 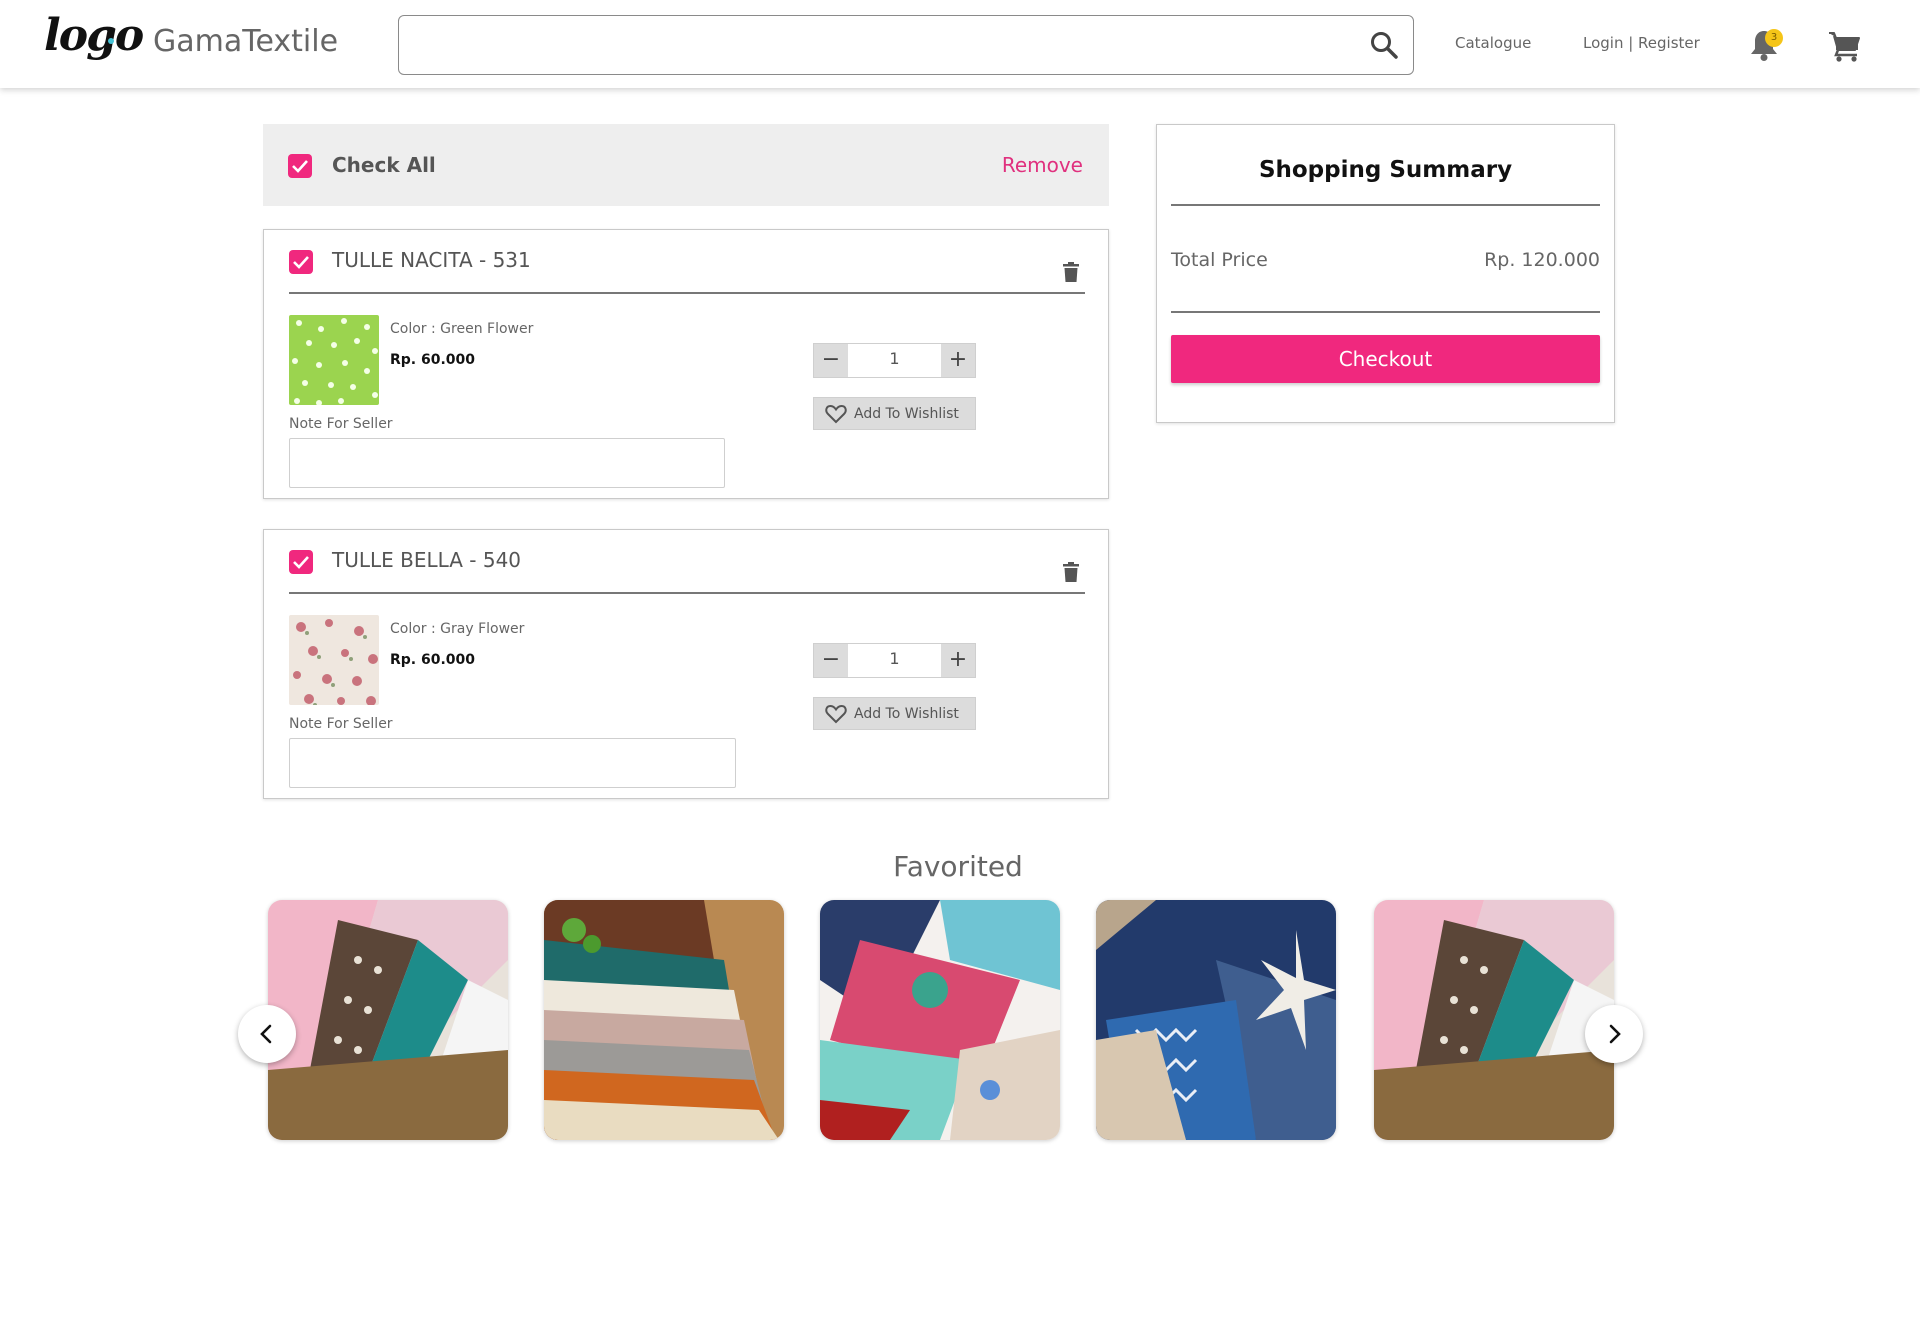 What do you see at coordinates (686, 165) in the screenshot?
I see `check-all-bar: Check All Remove` at bounding box center [686, 165].